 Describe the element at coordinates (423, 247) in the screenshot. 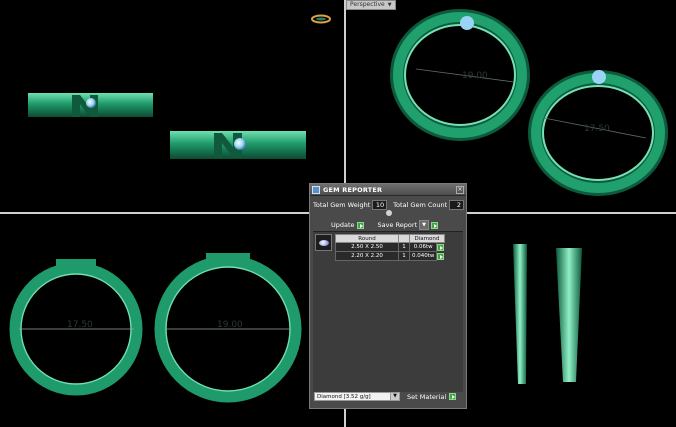

I see `gem-weight: 0.06tw` at that location.